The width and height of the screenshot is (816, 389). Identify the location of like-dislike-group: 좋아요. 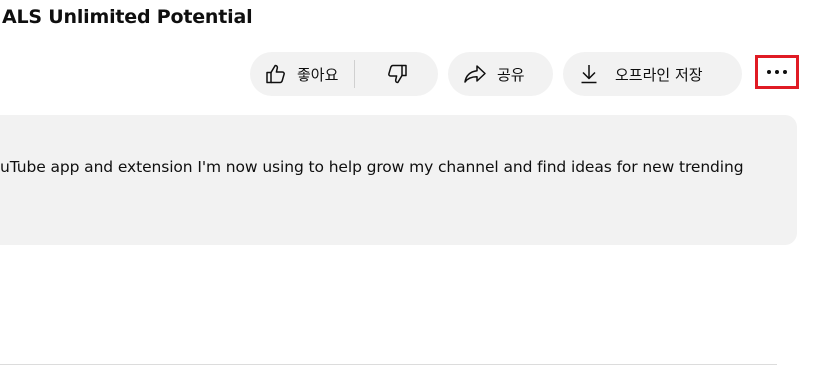
(344, 74).